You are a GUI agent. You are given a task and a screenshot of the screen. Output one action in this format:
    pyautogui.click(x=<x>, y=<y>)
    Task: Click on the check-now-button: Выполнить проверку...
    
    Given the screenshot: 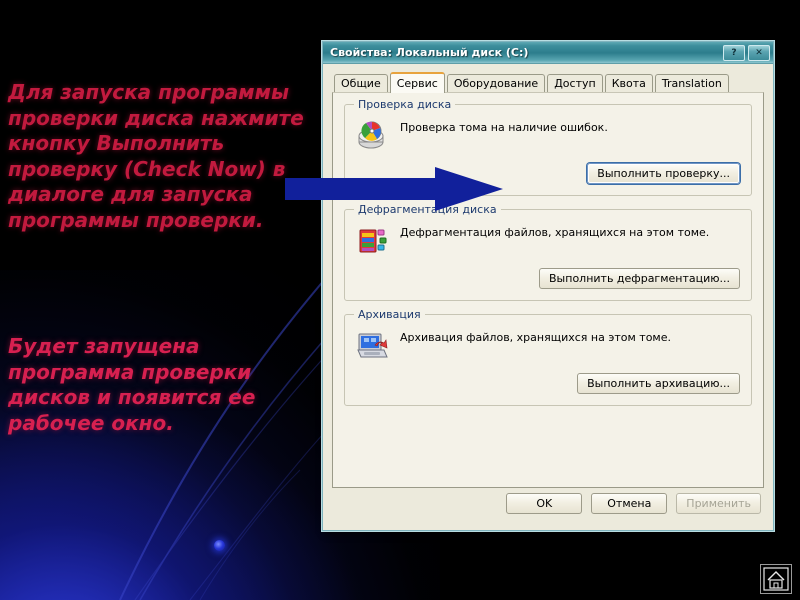 What is the action you would take?
    pyautogui.click(x=663, y=173)
    